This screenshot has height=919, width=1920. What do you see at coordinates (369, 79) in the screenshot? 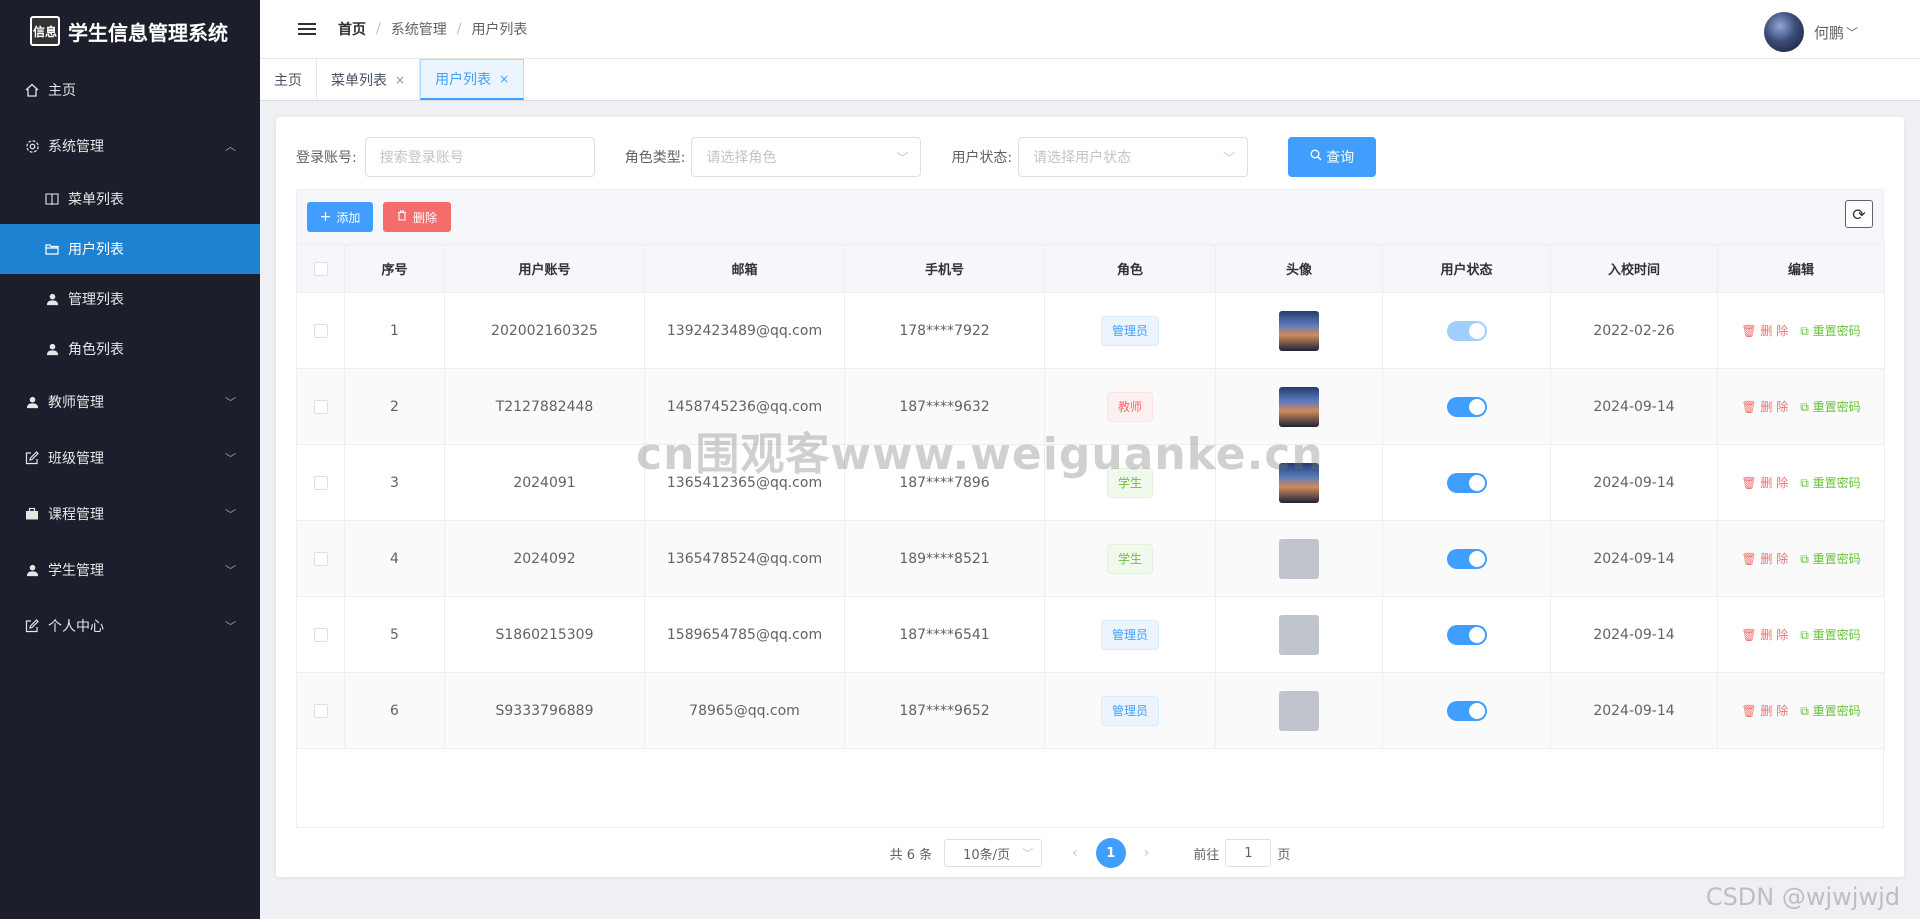
I see `tab-menu-list: 菜单列表 ×` at bounding box center [369, 79].